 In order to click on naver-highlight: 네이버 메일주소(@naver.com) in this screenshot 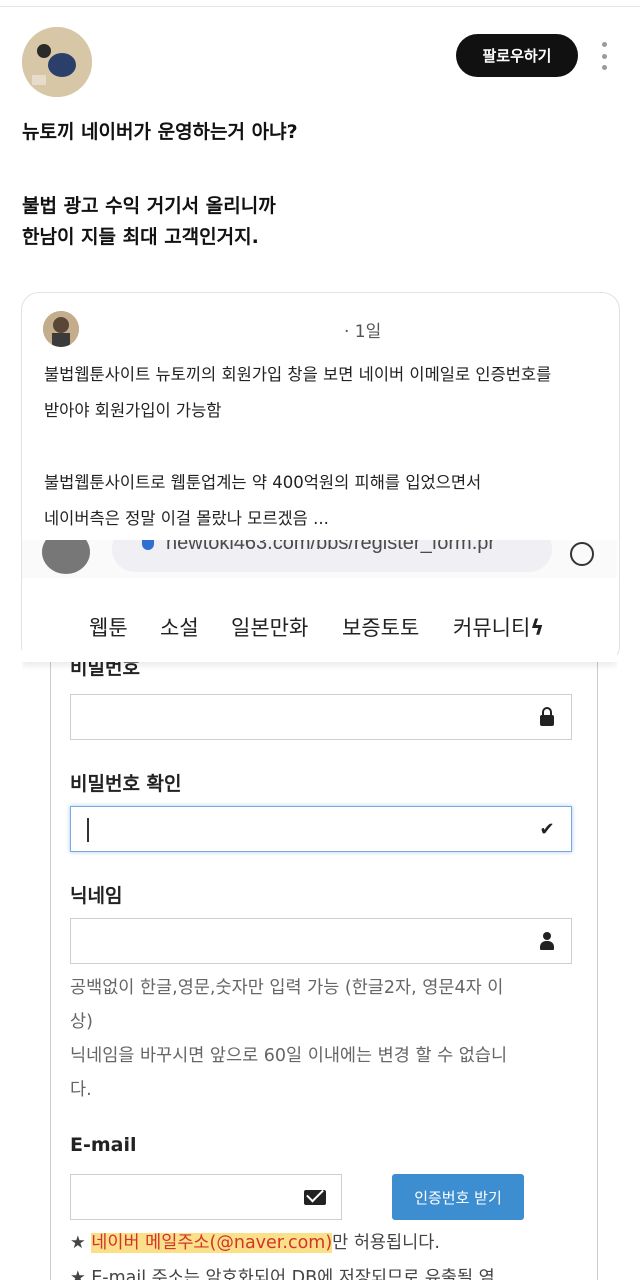, I will do `click(212, 1243)`.